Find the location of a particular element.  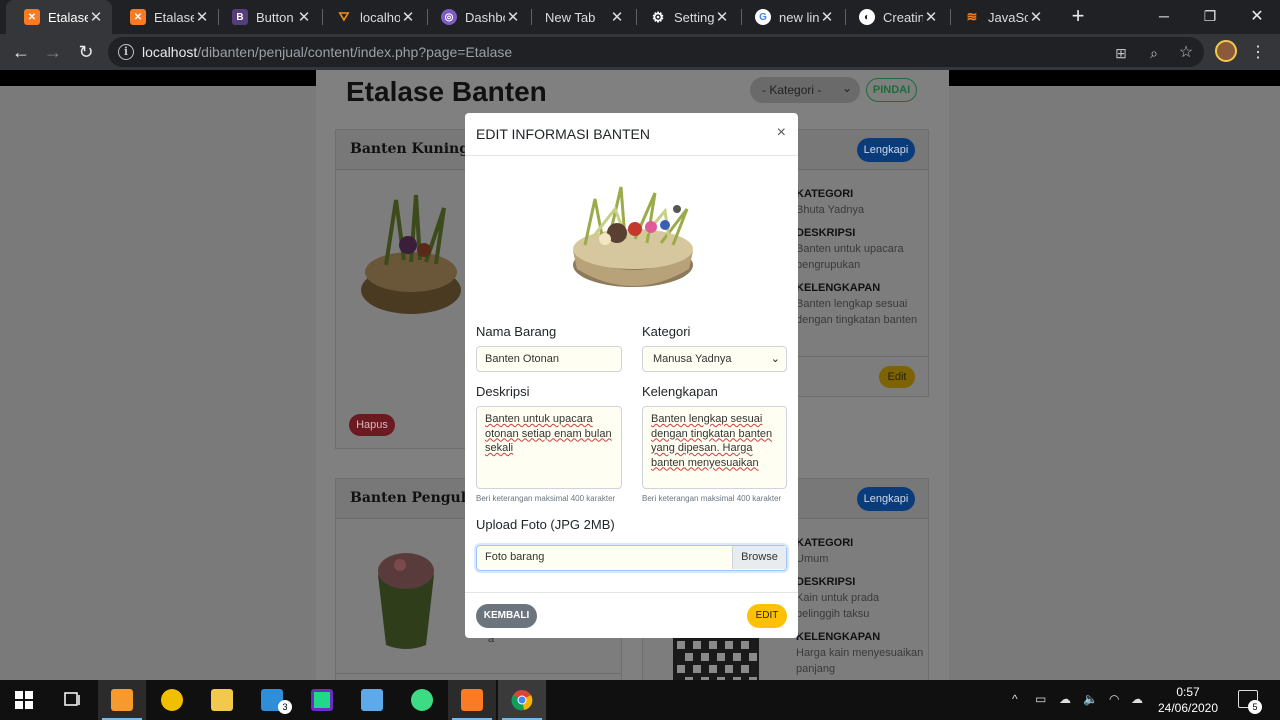

sublime-text-icon is located at coordinates (122, 700).